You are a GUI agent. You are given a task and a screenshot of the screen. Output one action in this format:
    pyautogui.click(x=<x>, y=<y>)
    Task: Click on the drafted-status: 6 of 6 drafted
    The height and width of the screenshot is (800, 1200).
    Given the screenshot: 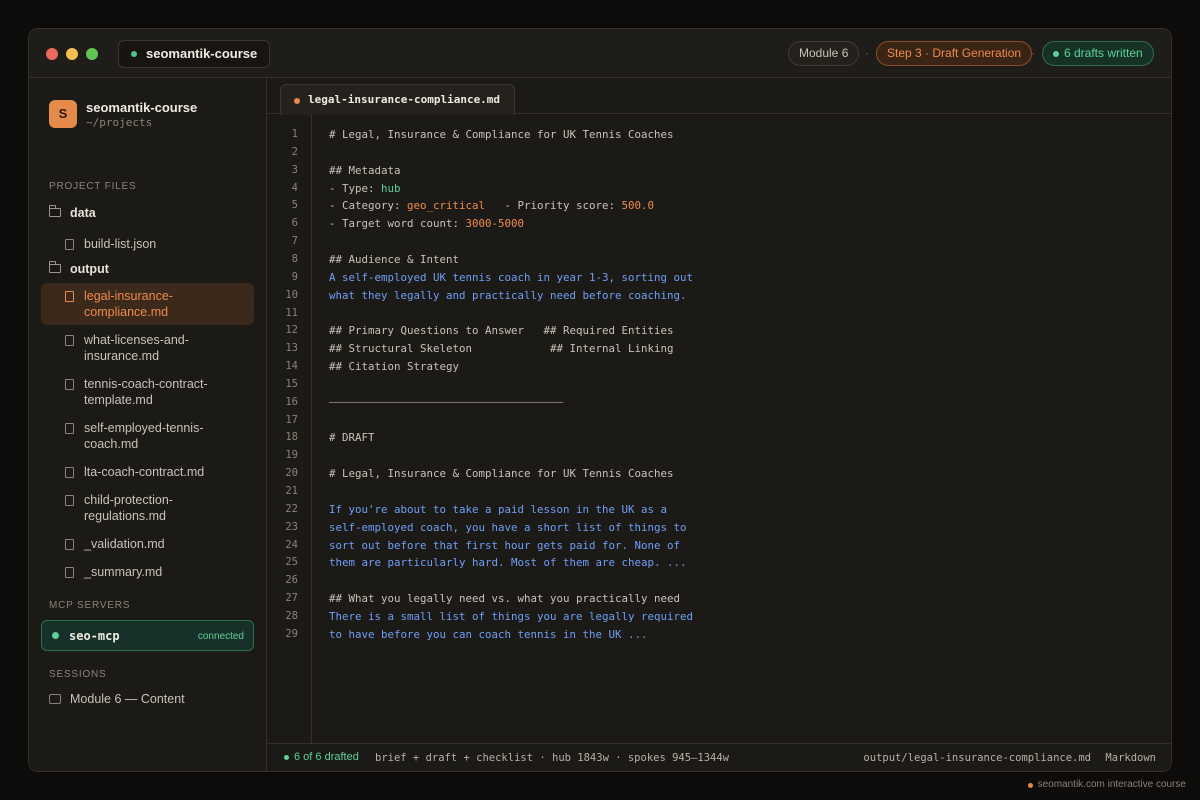 What is the action you would take?
    pyautogui.click(x=321, y=757)
    